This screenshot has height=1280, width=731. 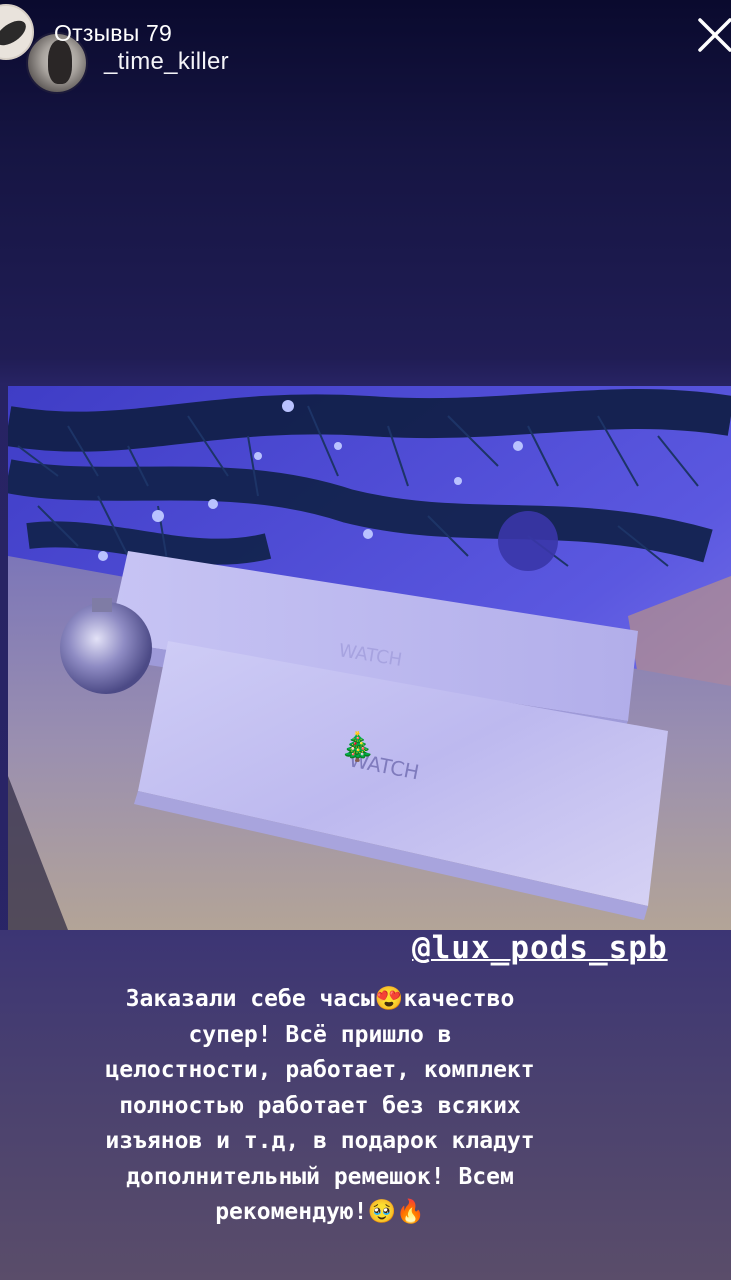 What do you see at coordinates (540, 948) in the screenshot?
I see `account-mention-link: @lux_pods_spb` at bounding box center [540, 948].